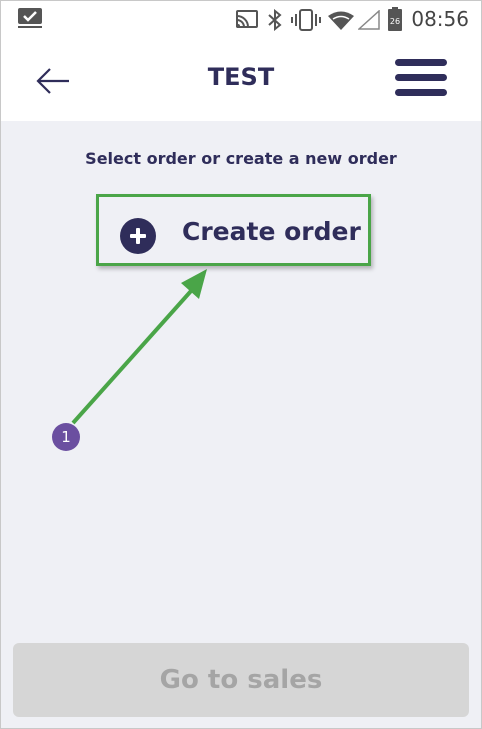 This screenshot has height=729, width=482. Describe the element at coordinates (66, 437) in the screenshot. I see `step-badge: 1` at that location.